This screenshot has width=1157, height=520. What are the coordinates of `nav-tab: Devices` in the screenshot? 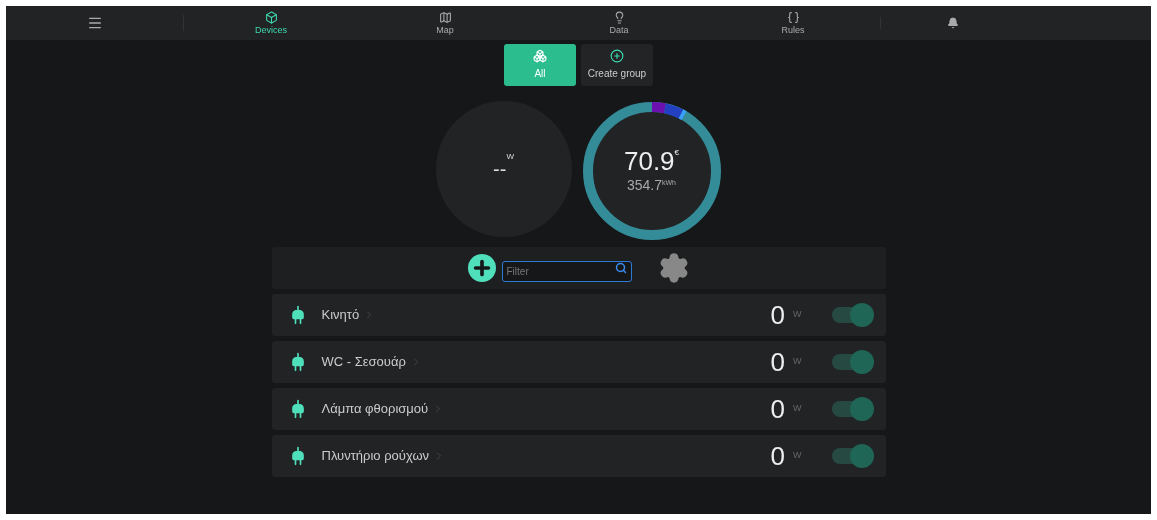 It's located at (271, 23).